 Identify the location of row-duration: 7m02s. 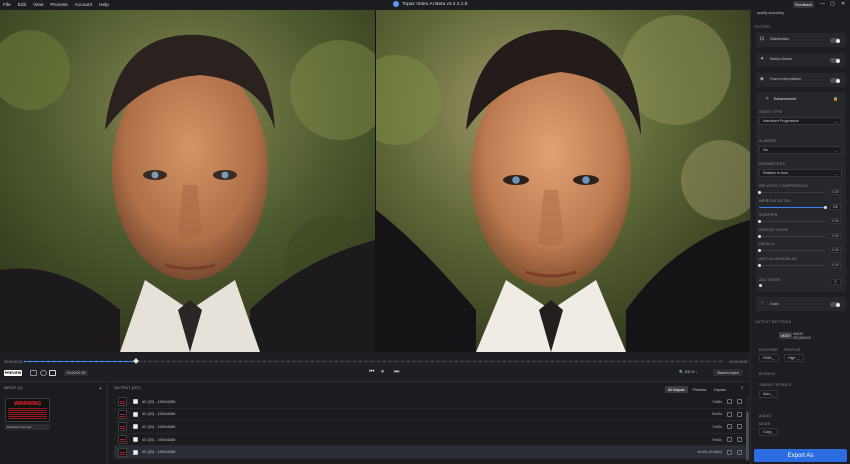
(716, 426).